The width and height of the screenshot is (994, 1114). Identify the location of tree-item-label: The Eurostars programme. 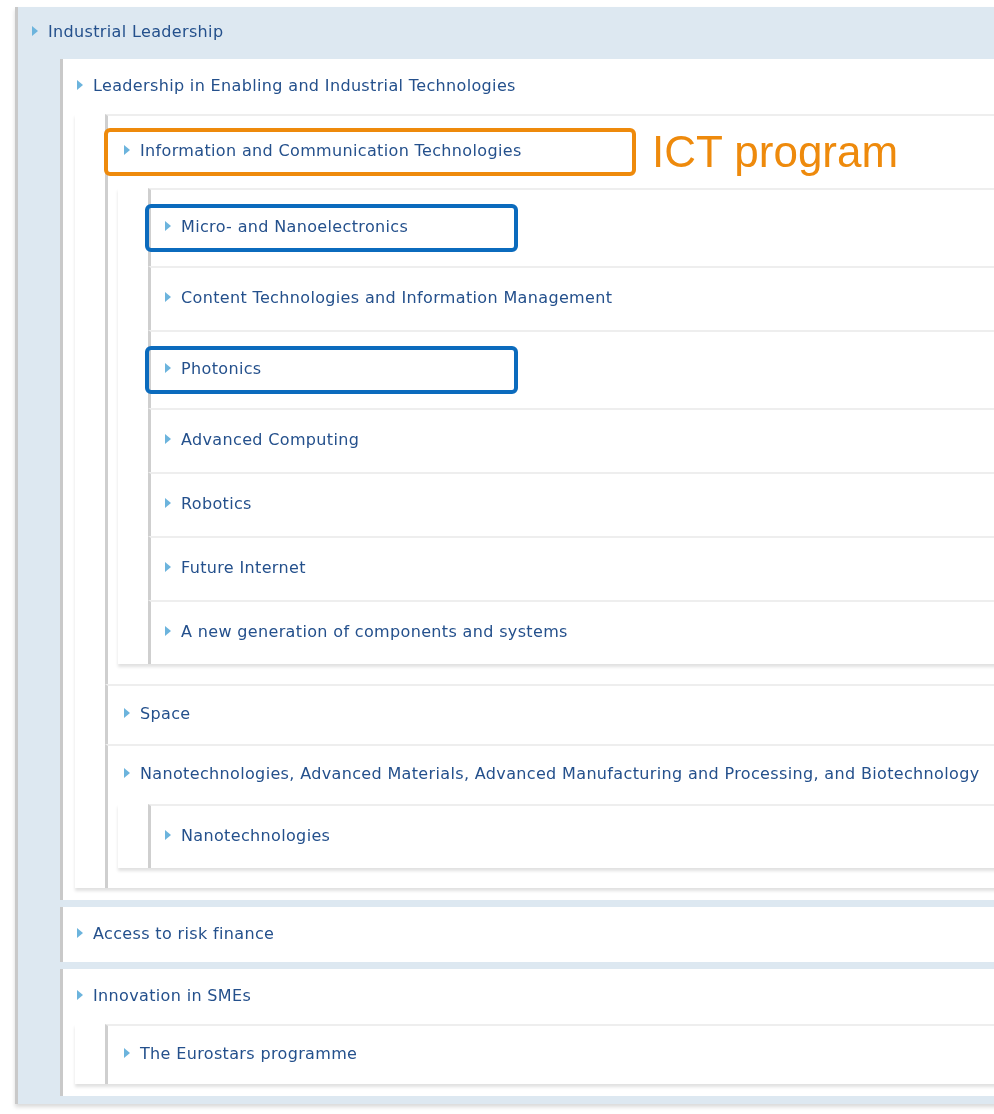
(249, 1053).